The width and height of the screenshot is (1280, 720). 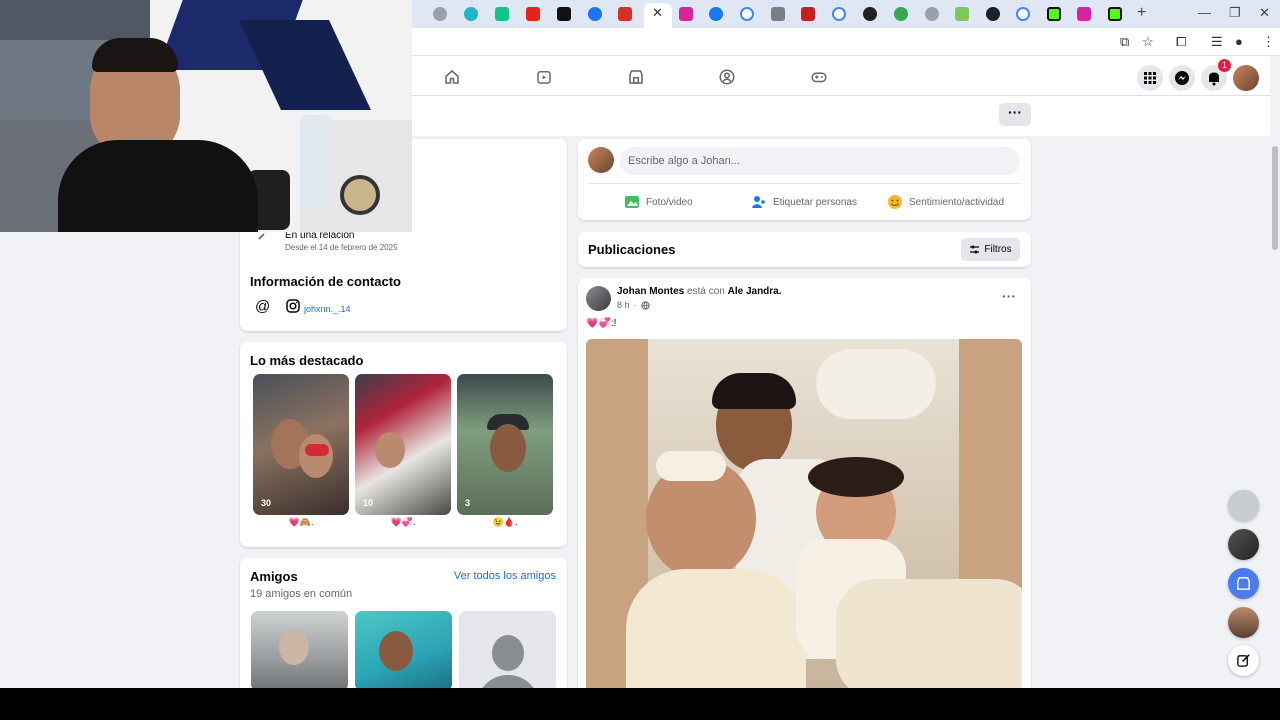 What do you see at coordinates (645, 305) in the screenshot?
I see `globe-icon` at bounding box center [645, 305].